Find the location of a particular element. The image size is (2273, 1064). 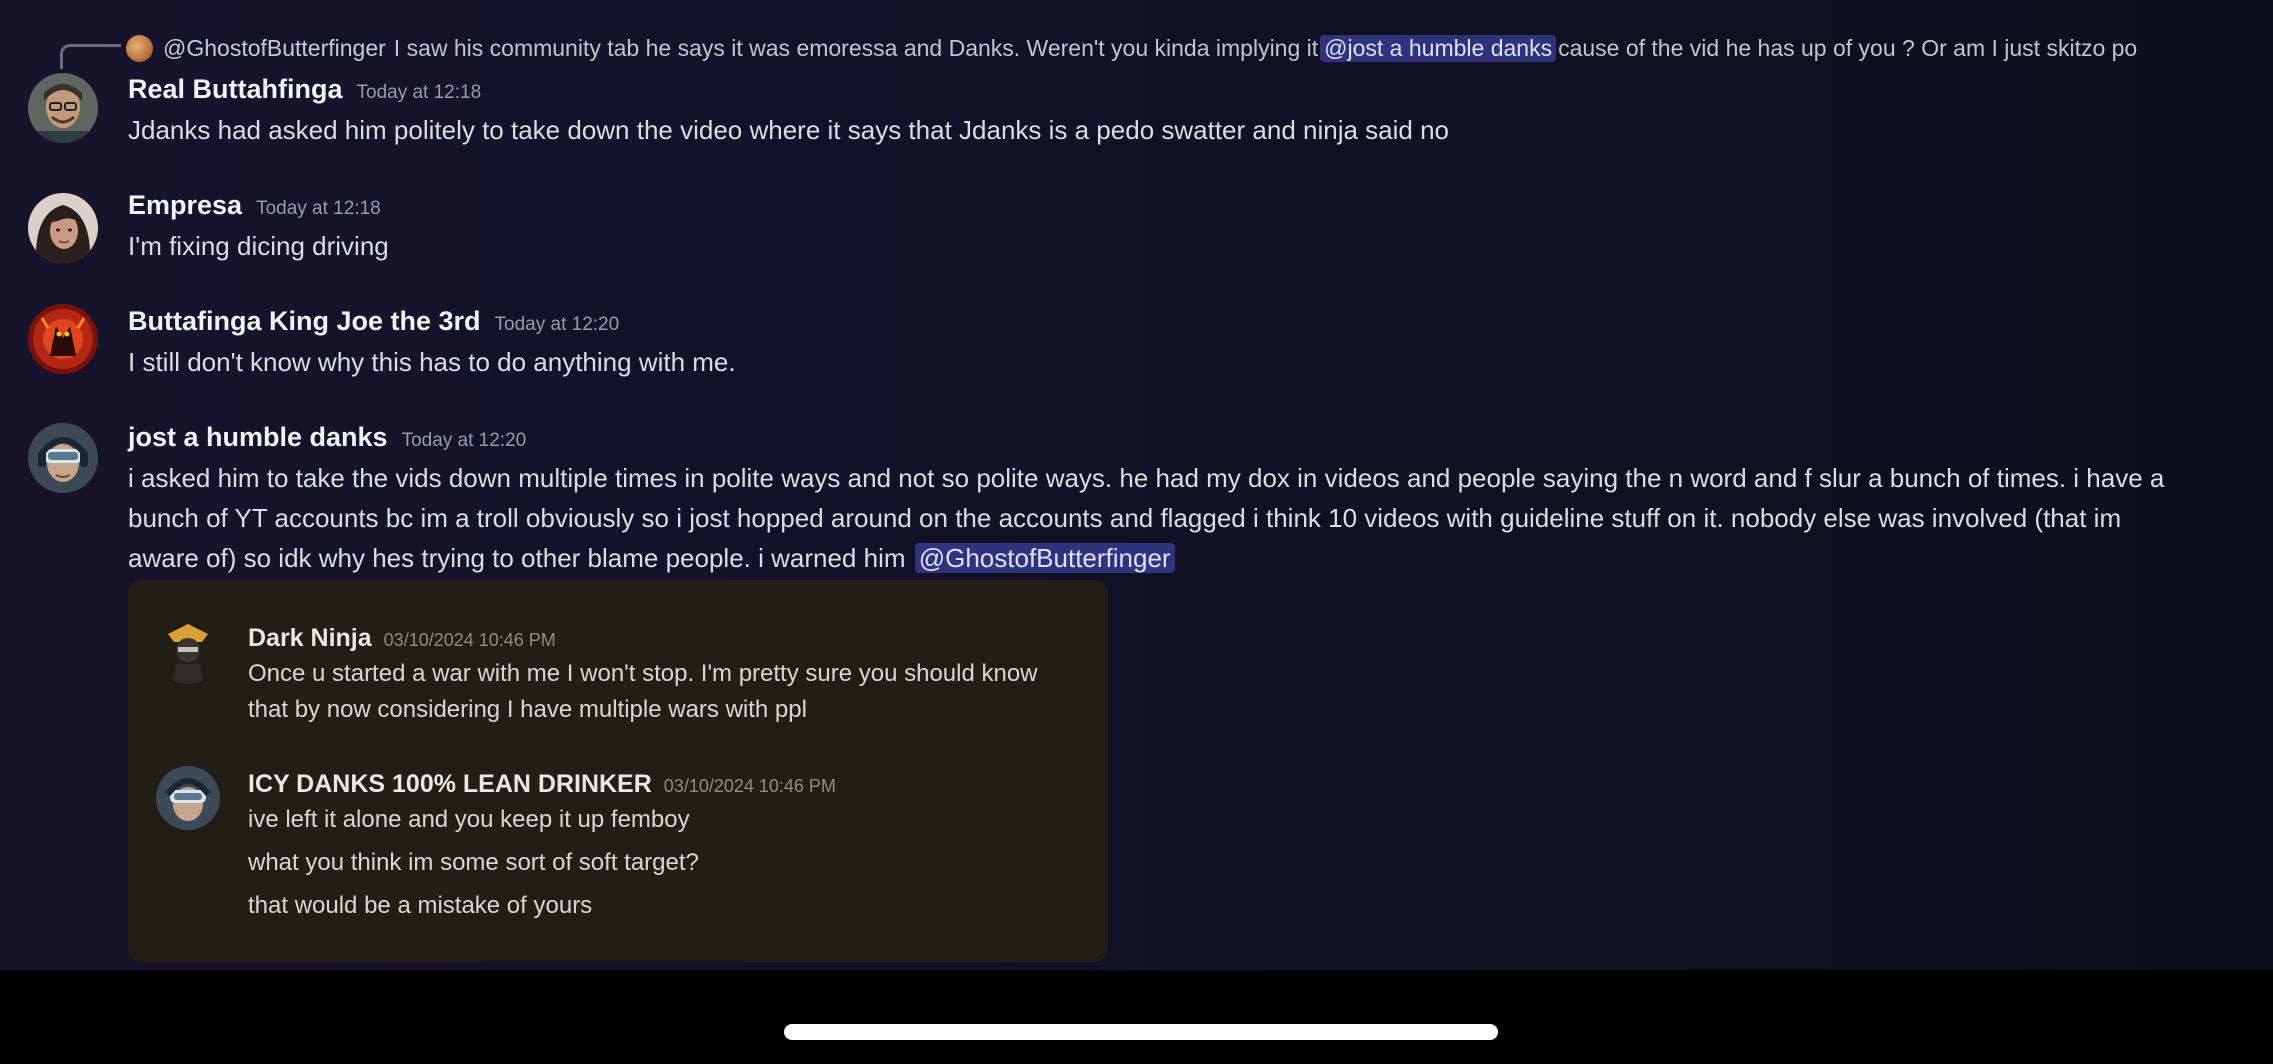

username: jost a humble danks is located at coordinates (258, 437).